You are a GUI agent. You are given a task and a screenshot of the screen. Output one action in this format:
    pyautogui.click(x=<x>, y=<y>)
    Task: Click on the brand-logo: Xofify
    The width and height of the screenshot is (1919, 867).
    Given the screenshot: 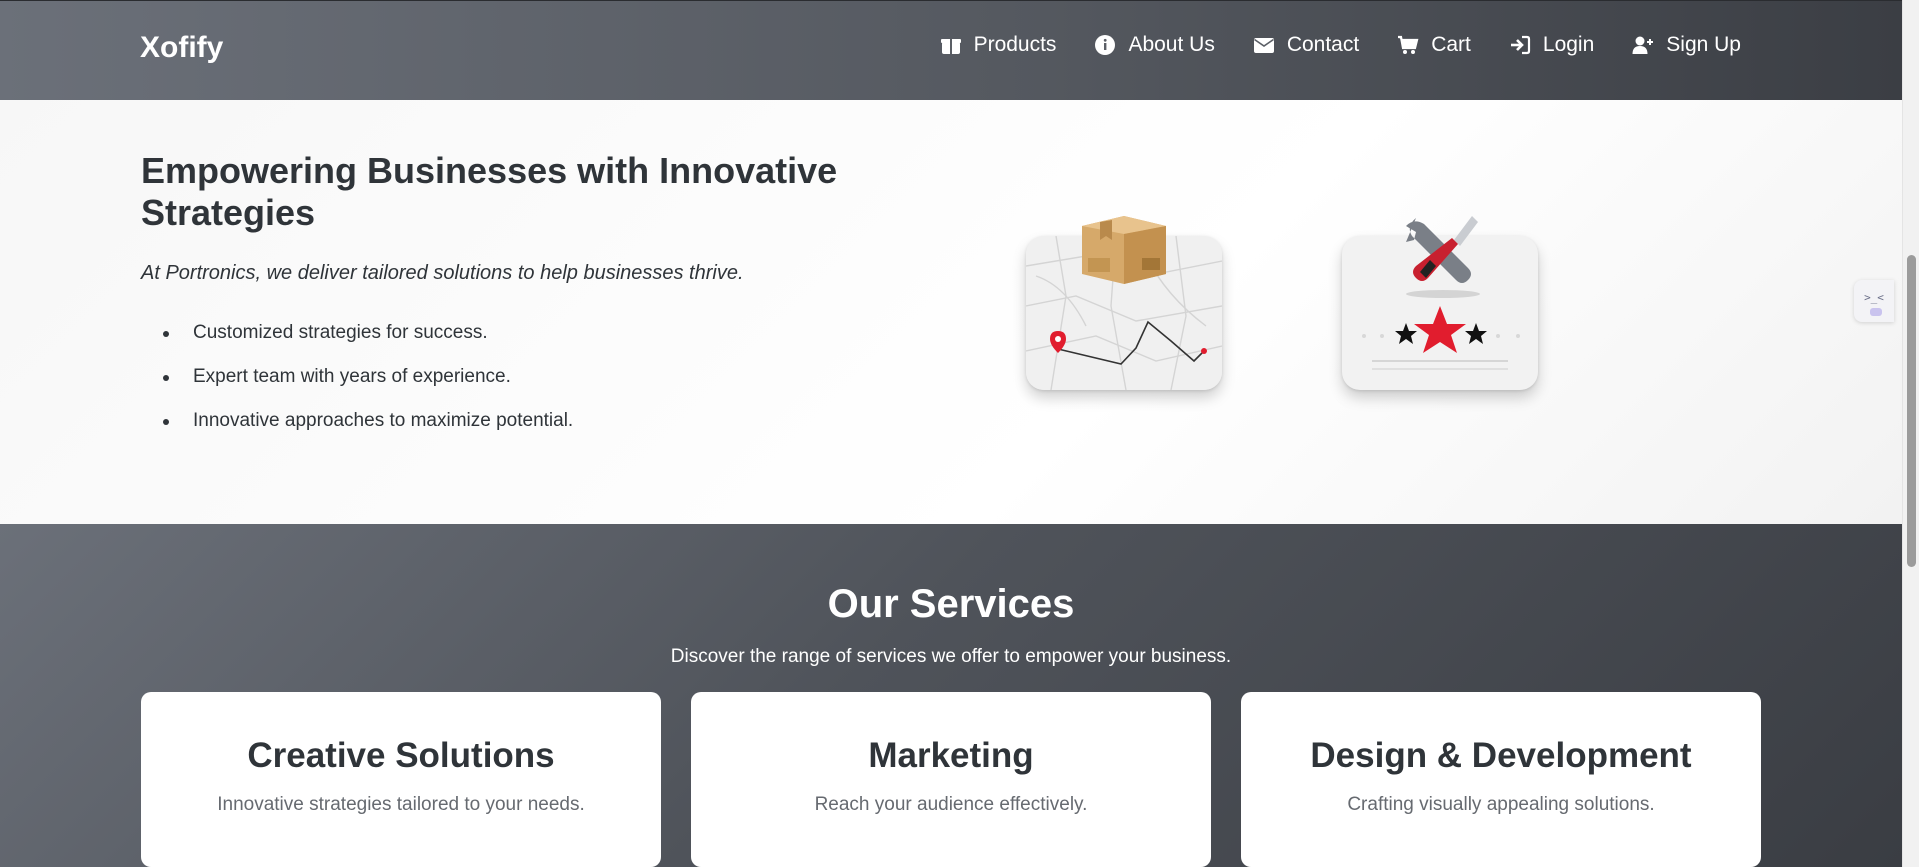 What is the action you would take?
    pyautogui.click(x=181, y=48)
    